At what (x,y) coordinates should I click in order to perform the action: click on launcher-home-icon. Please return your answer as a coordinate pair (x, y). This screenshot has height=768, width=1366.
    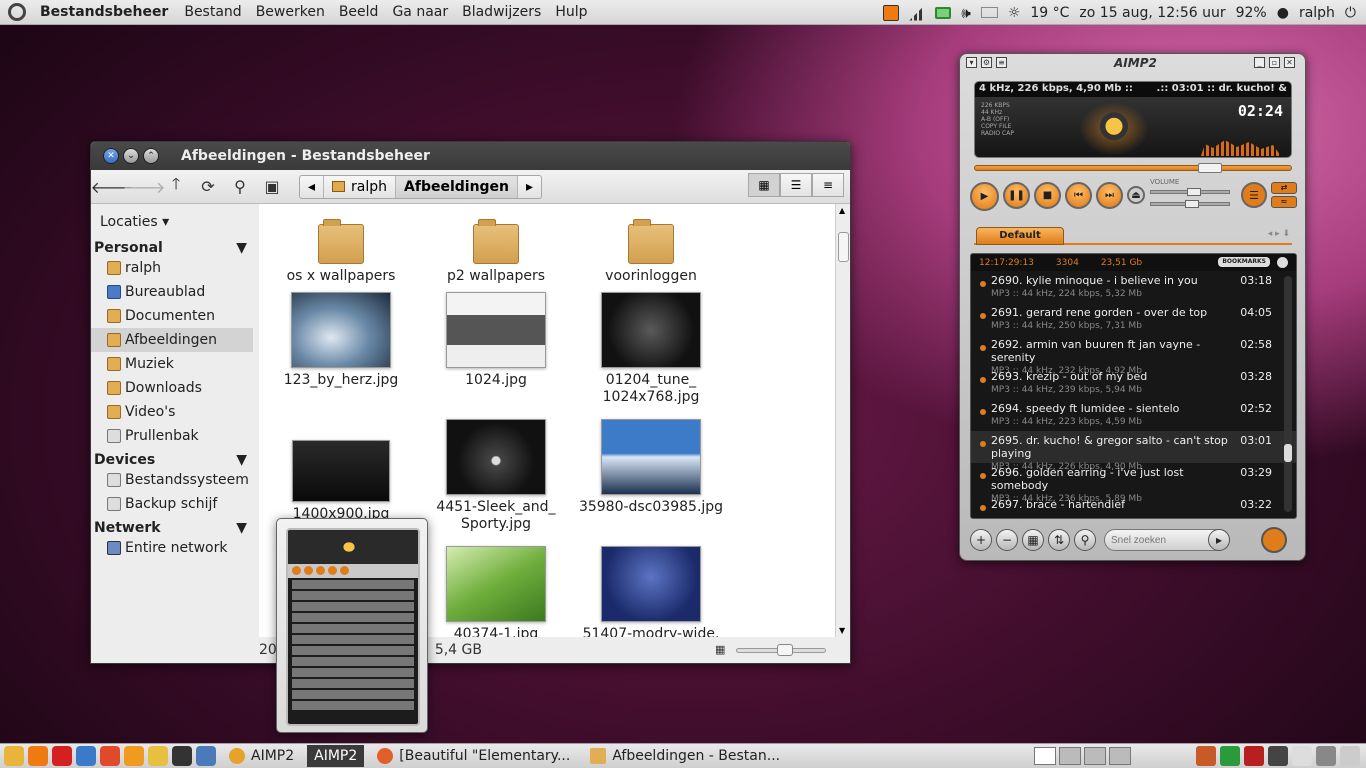
    Looking at the image, I should click on (14, 756).